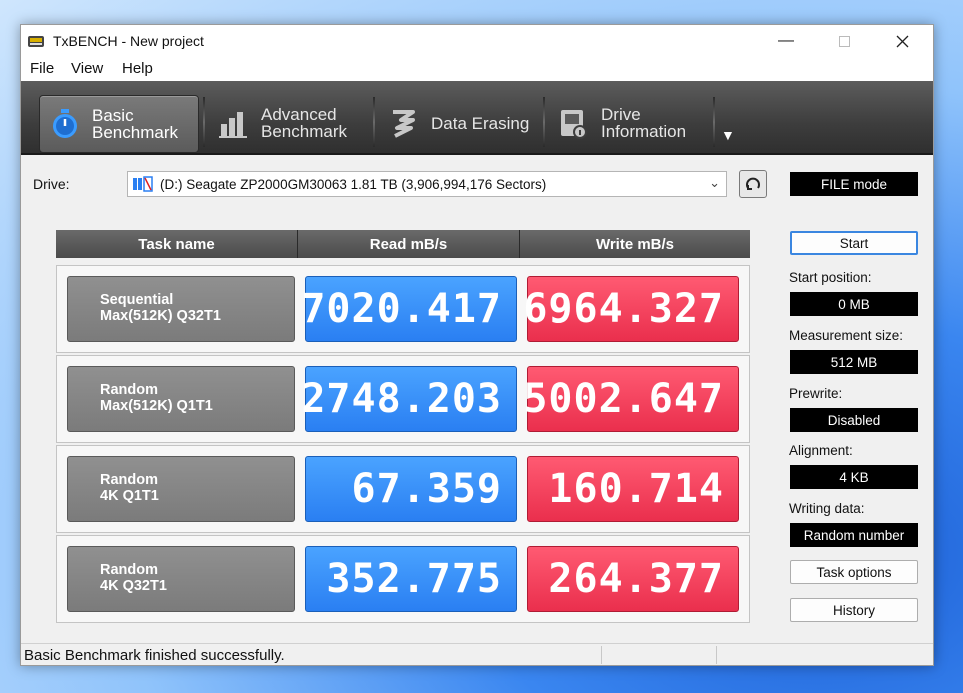 The image size is (963, 693). I want to click on title-bar: TxBENCH - New project —, so click(477, 41).